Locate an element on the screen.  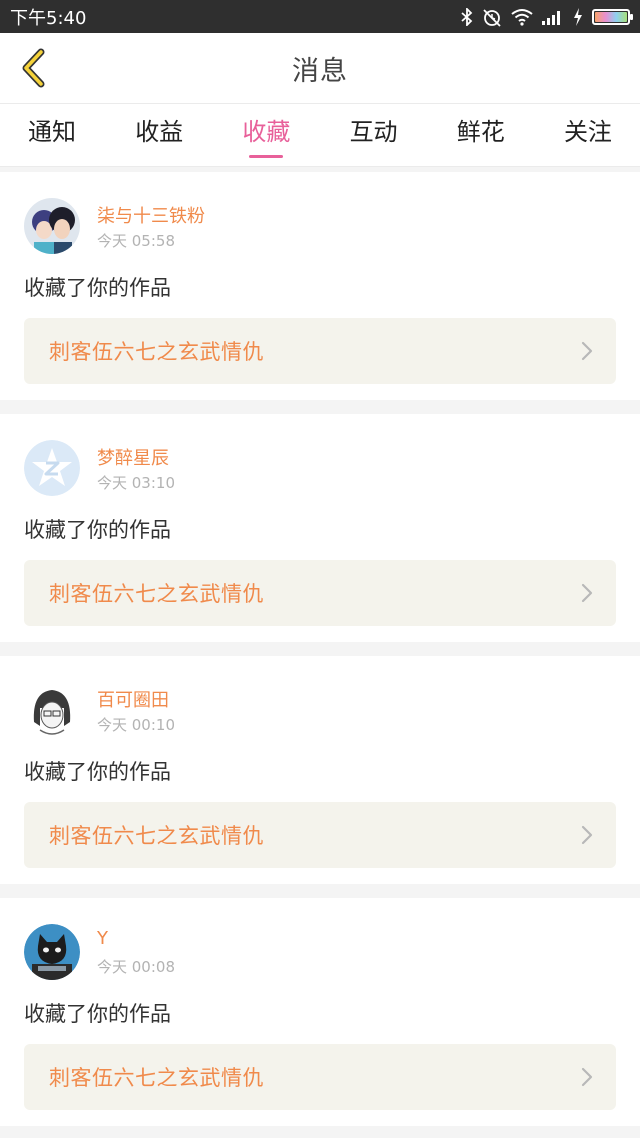
tab-follow: 关注 is located at coordinates (588, 135).